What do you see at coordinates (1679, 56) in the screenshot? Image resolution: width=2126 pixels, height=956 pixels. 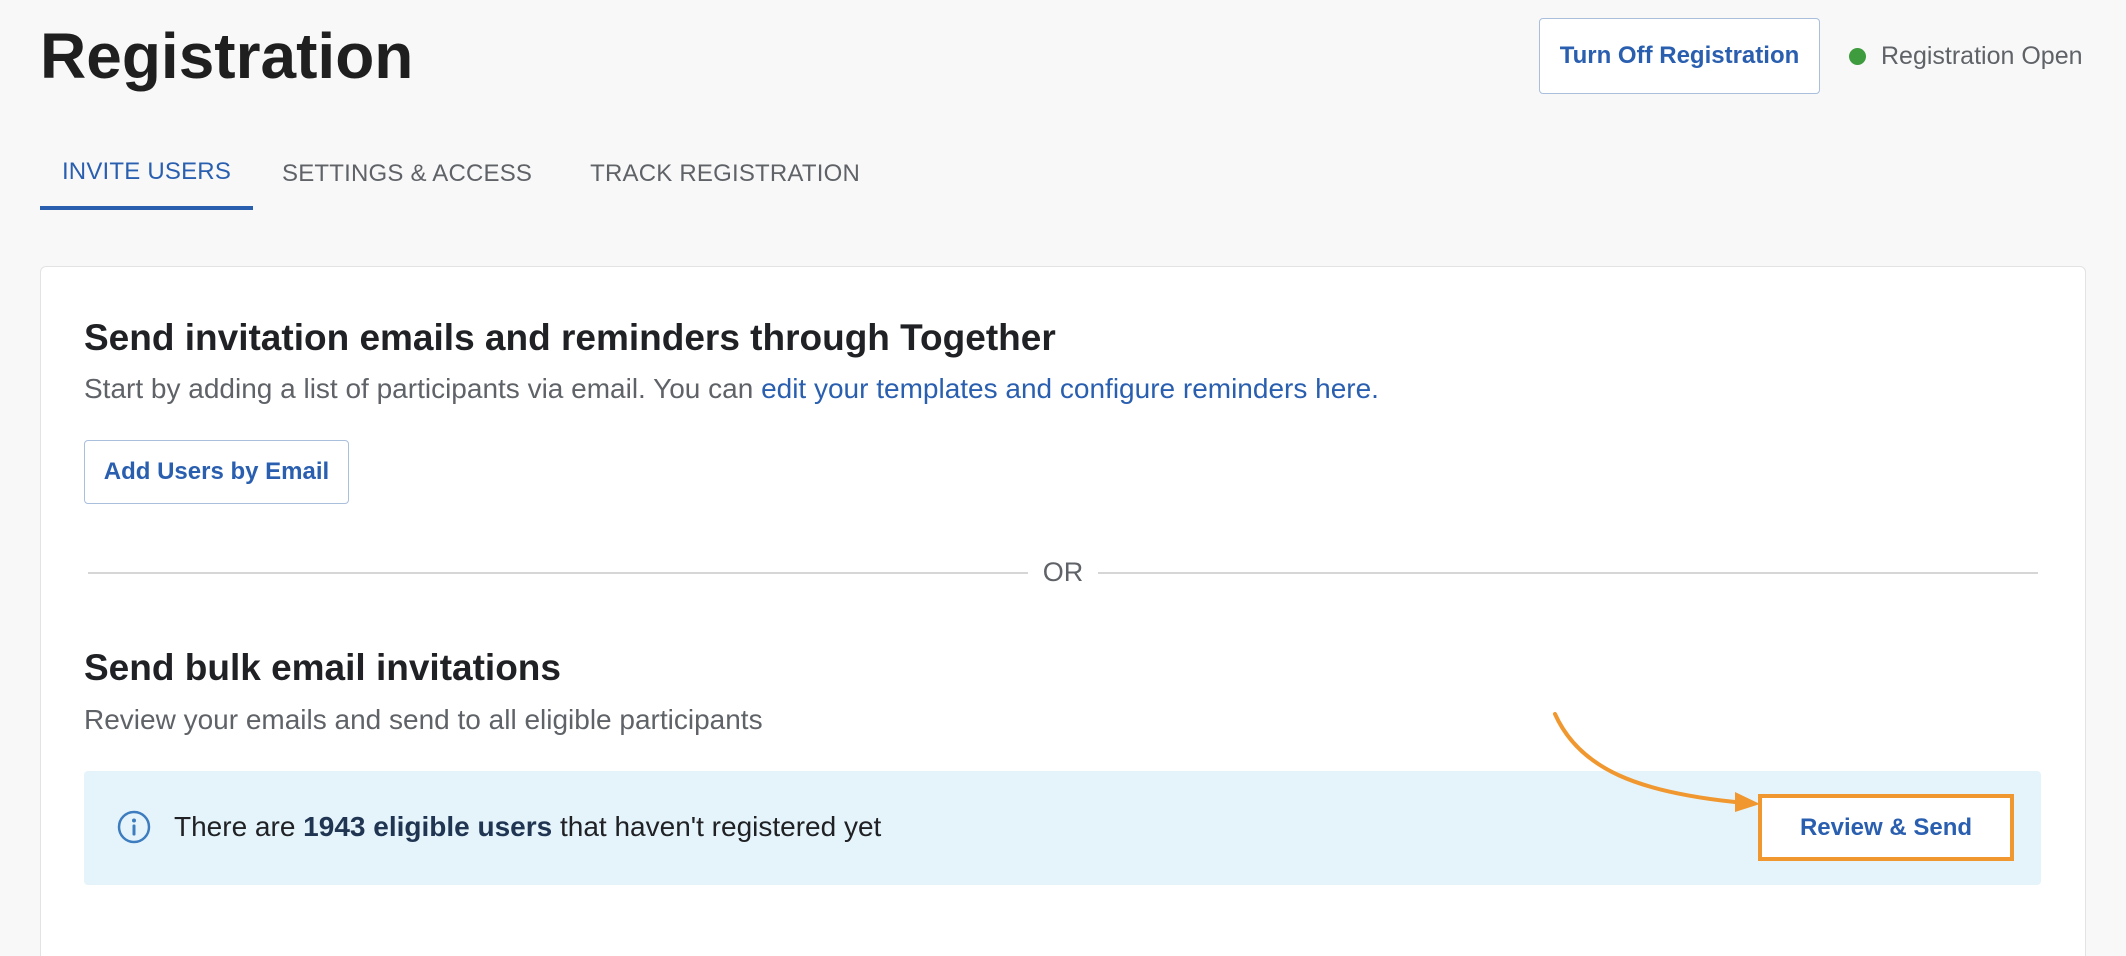 I see `turn-off-registration-button: Turn Off Registration` at bounding box center [1679, 56].